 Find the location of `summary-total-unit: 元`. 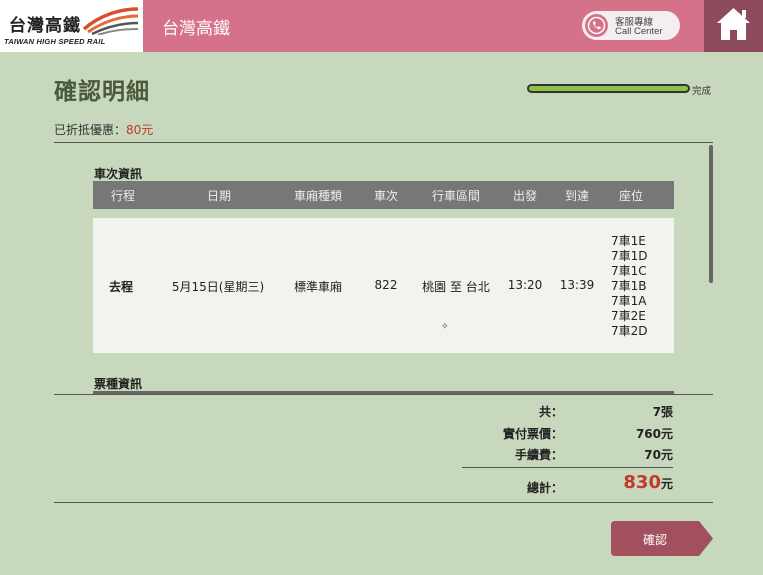

summary-total-unit: 元 is located at coordinates (666, 484).